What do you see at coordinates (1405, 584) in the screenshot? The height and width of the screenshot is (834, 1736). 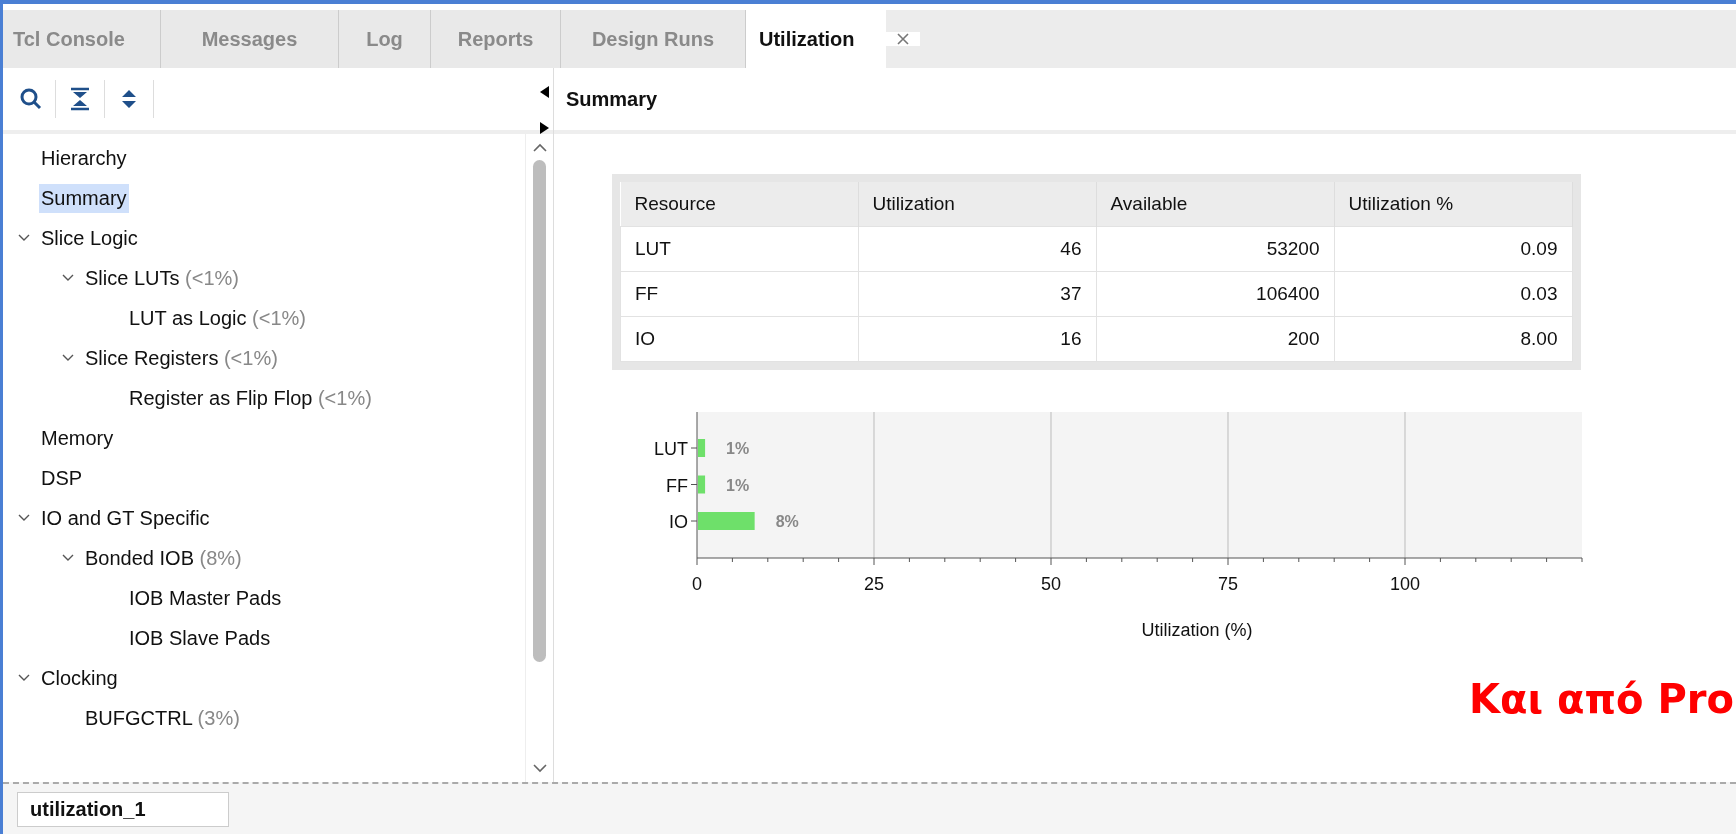 I see `tick-label: 100` at bounding box center [1405, 584].